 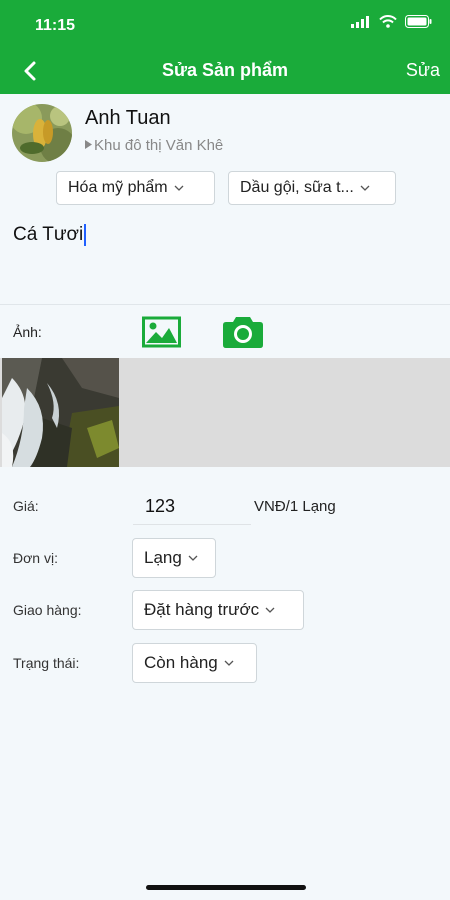 I want to click on photo-label: Ảnh:, so click(x=27, y=332).